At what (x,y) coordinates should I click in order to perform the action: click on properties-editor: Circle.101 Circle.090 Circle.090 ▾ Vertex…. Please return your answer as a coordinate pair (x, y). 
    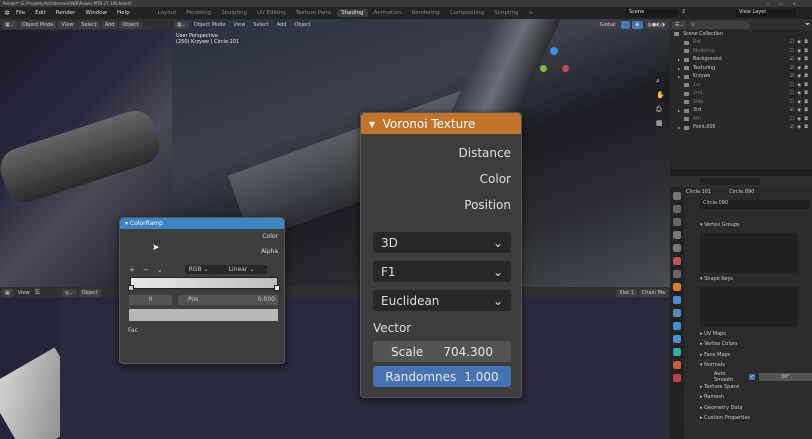
    Looking at the image, I should click on (741, 307).